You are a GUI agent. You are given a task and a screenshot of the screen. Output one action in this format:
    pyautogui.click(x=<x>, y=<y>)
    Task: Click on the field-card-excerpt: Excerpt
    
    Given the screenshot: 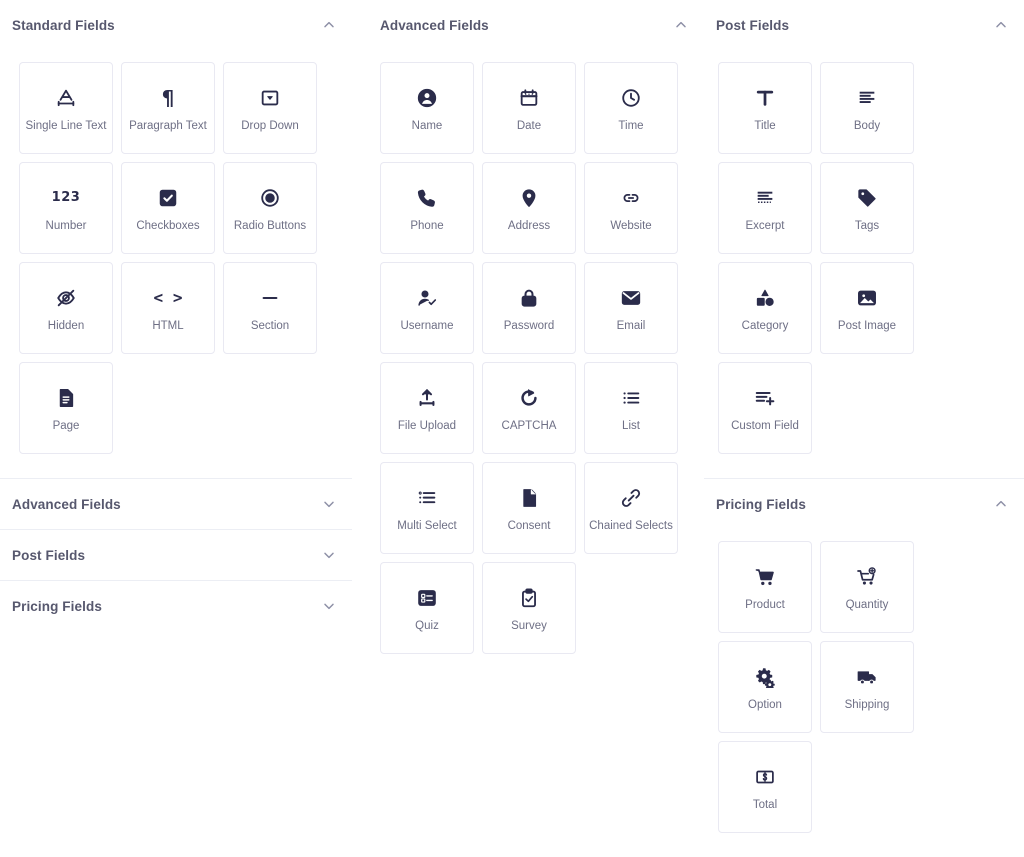 What is the action you would take?
    pyautogui.click(x=765, y=208)
    